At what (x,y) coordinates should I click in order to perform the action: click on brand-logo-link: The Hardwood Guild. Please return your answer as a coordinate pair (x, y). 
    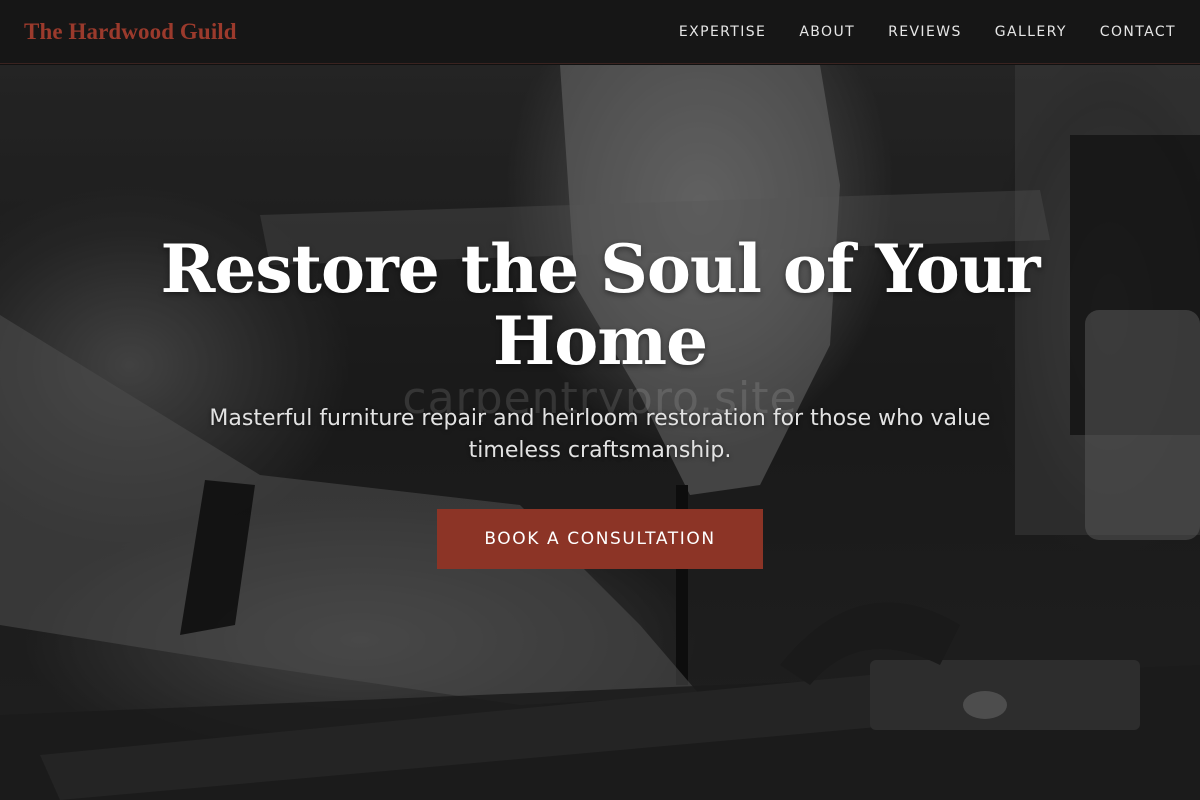
    Looking at the image, I should click on (130, 32).